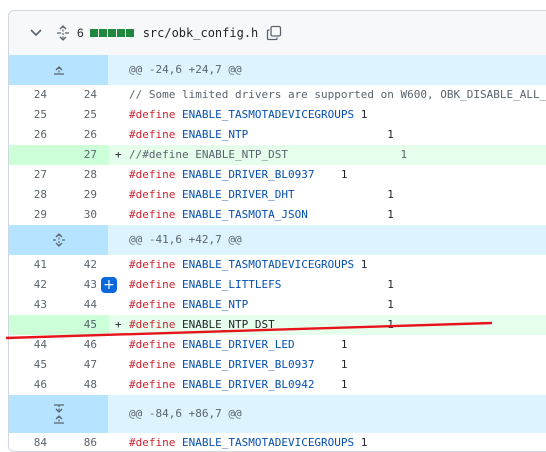 This screenshot has width=546, height=452. Describe the element at coordinates (274, 33) in the screenshot. I see `copy-icon` at that location.